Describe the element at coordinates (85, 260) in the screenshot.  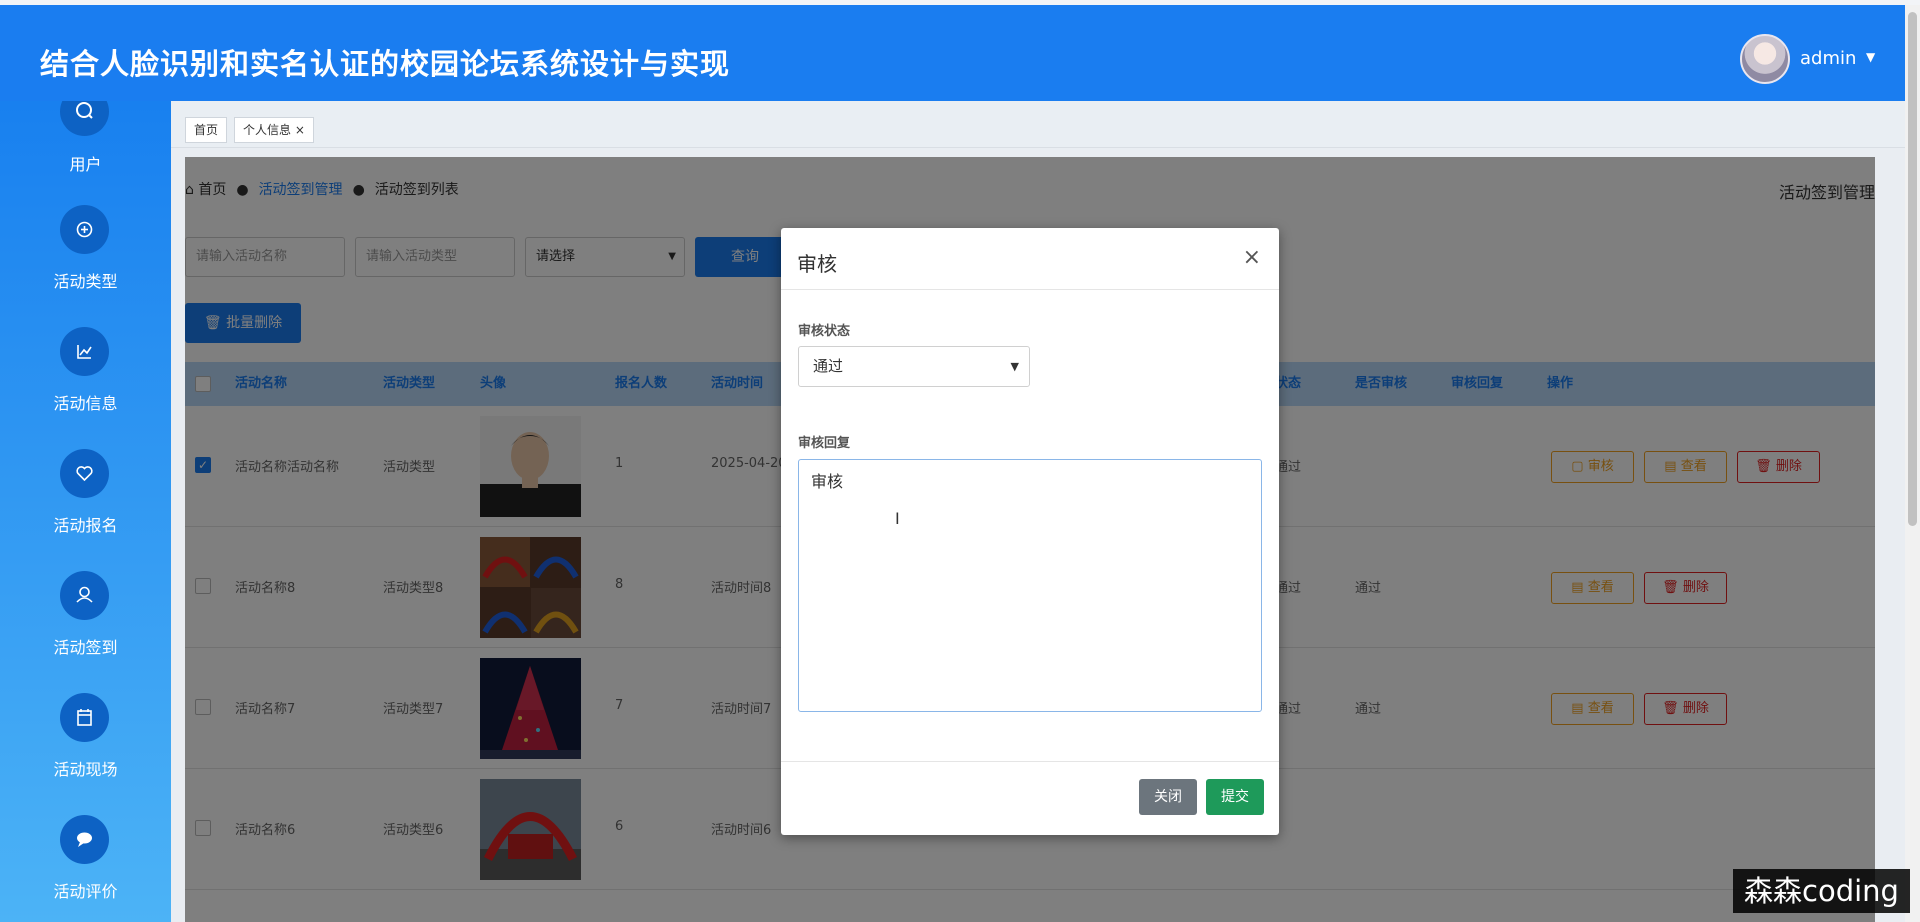
I see `sidebar-item-activity-type: 活动类型` at that location.